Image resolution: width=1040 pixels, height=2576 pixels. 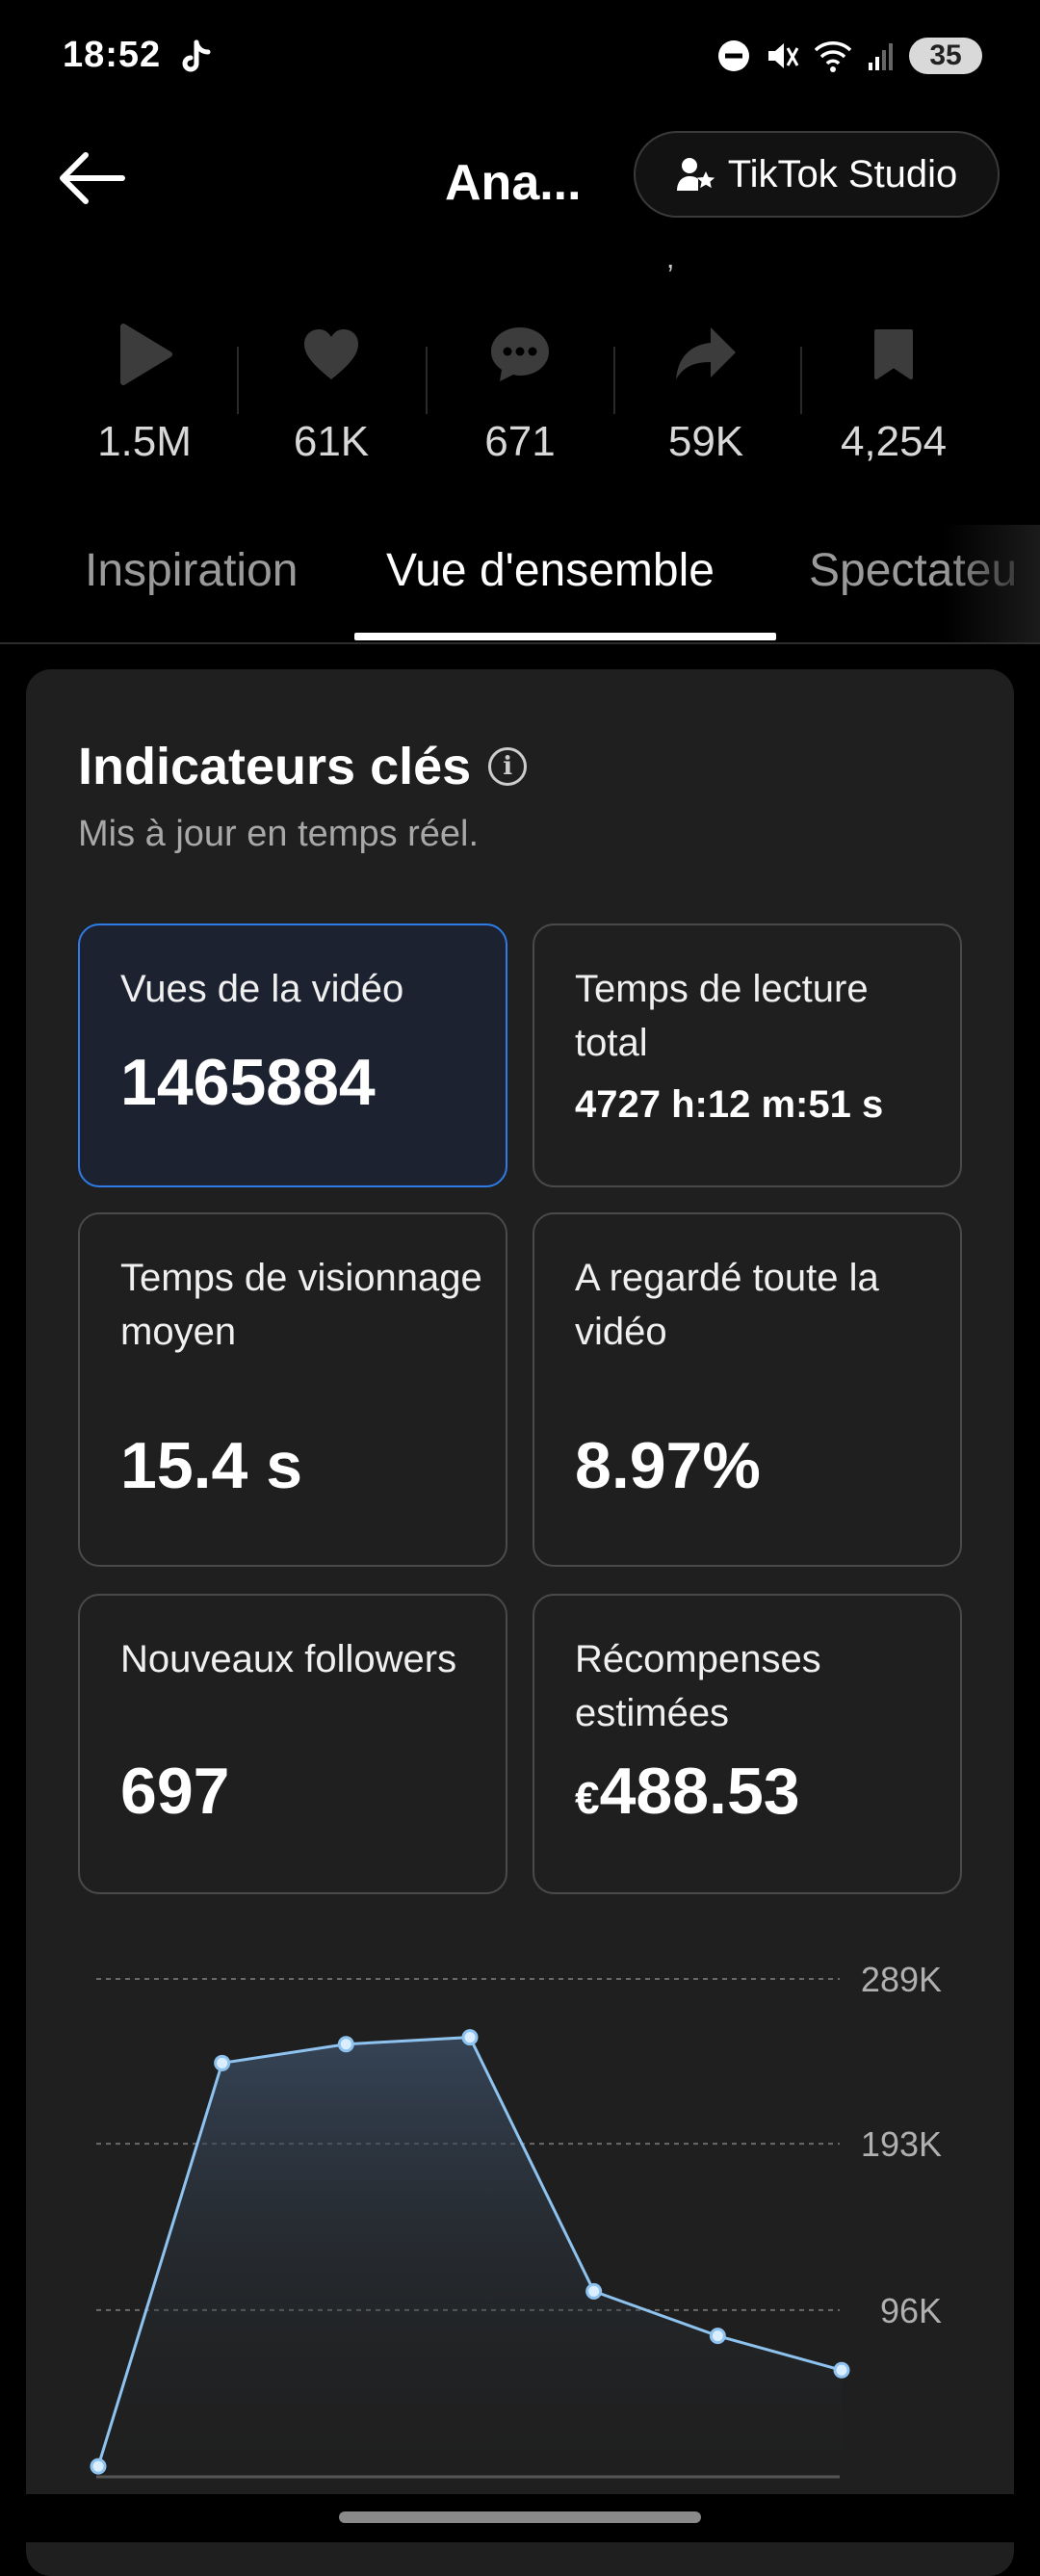 What do you see at coordinates (212, 1465) in the screenshot?
I see `metric-value: 15.4 s` at bounding box center [212, 1465].